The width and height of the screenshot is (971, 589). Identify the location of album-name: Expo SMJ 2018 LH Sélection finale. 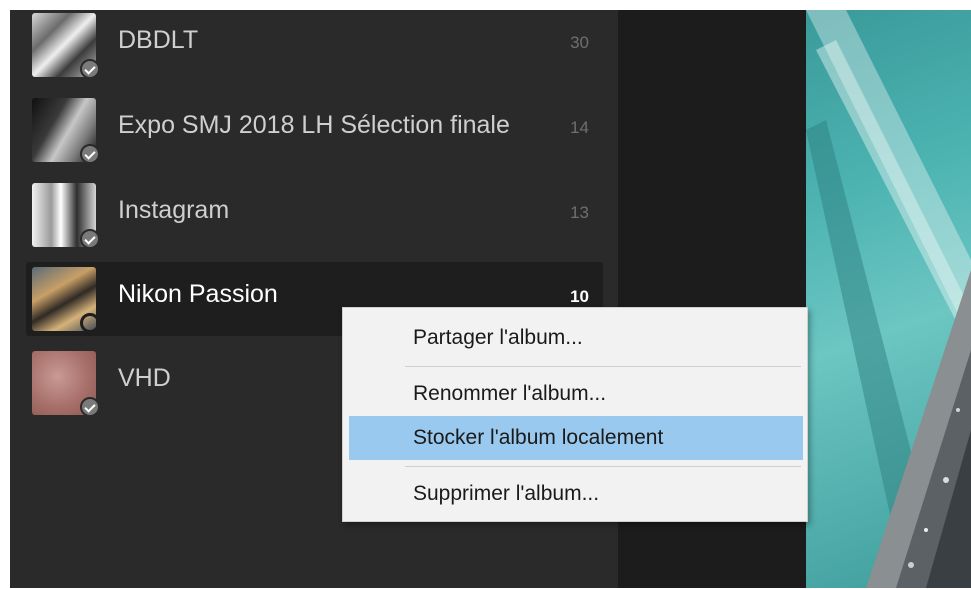
(314, 125).